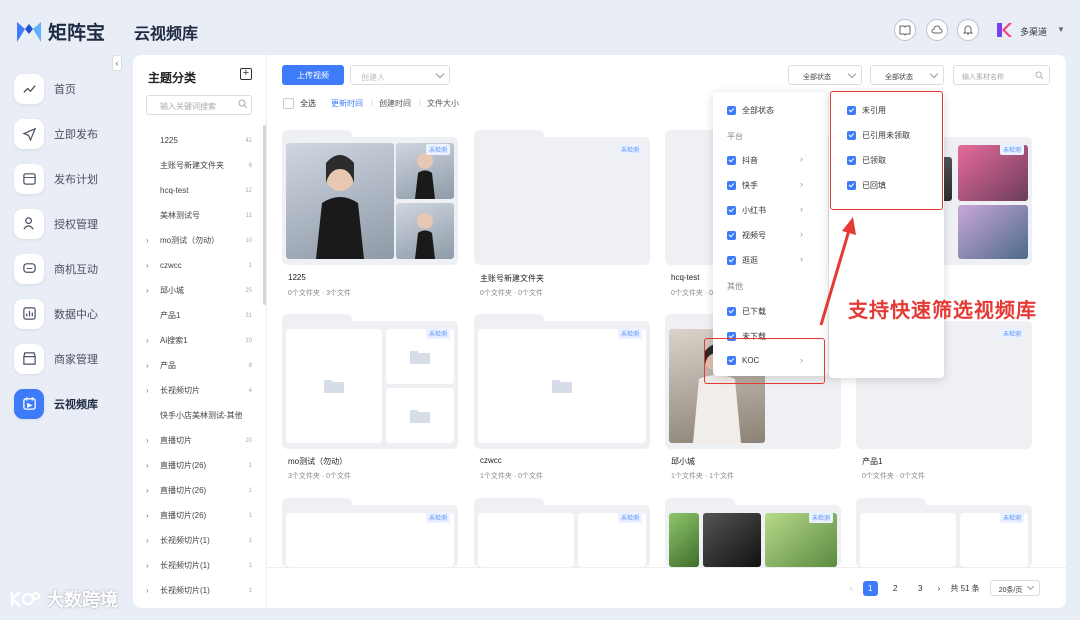 This screenshot has width=1080, height=620. Describe the element at coordinates (746, 311) in the screenshot. I see `filter-option-other: 已下载` at that location.